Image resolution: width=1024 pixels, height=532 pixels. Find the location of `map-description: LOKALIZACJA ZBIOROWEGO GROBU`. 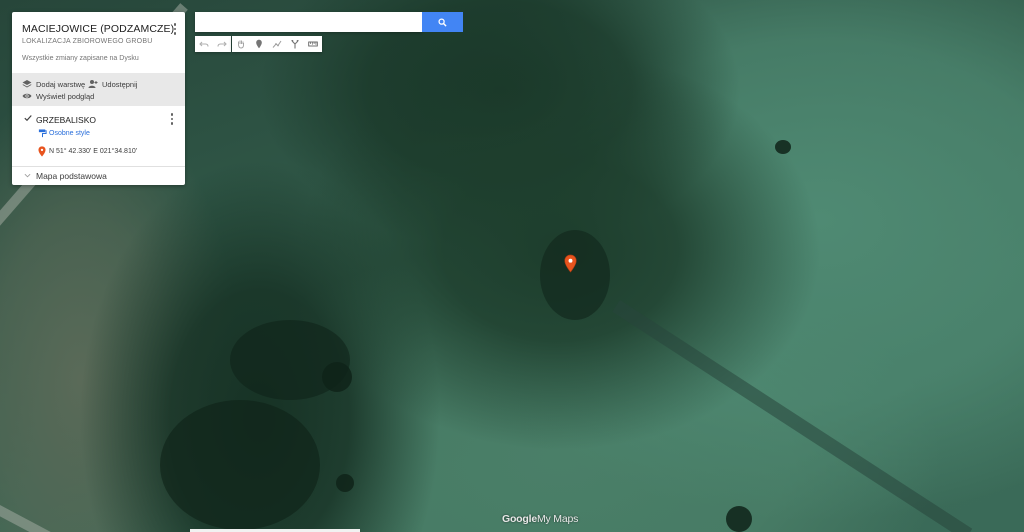

map-description: LOKALIZACJA ZBIOROWEGO GROBU is located at coordinates (87, 41).